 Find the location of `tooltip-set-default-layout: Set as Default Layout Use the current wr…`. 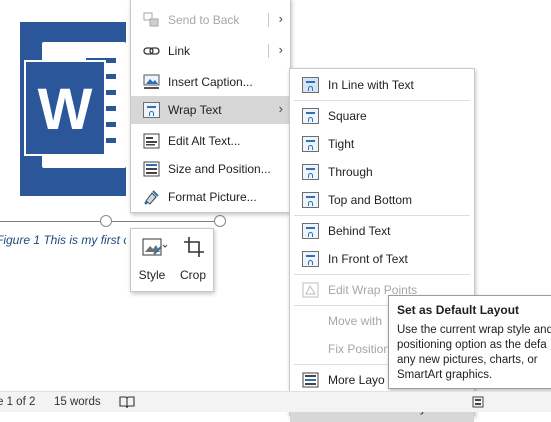

tooltip-set-default-layout: Set as Default Layout Use the current wr… is located at coordinates (469, 342).